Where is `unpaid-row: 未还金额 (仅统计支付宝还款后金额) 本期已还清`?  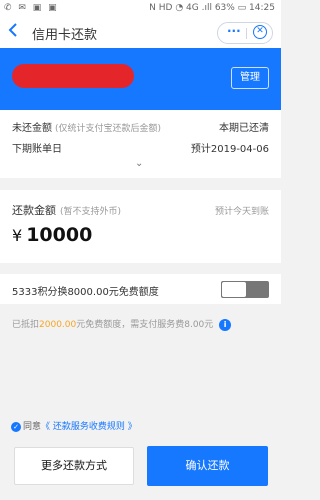
unpaid-row: 未还金额 (仅统计支付宝还款后金额) 本期已还清 is located at coordinates (140, 126).